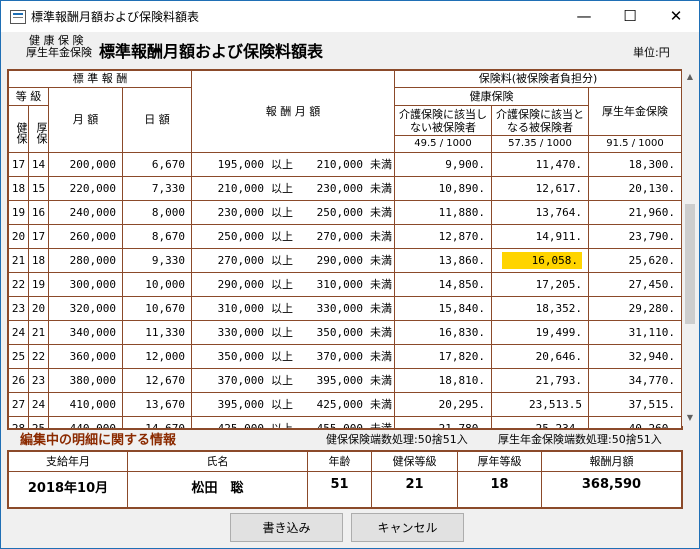 This screenshot has width=700, height=549. Describe the element at coordinates (217, 462) in the screenshot. I see `detail-label: 氏名` at that location.